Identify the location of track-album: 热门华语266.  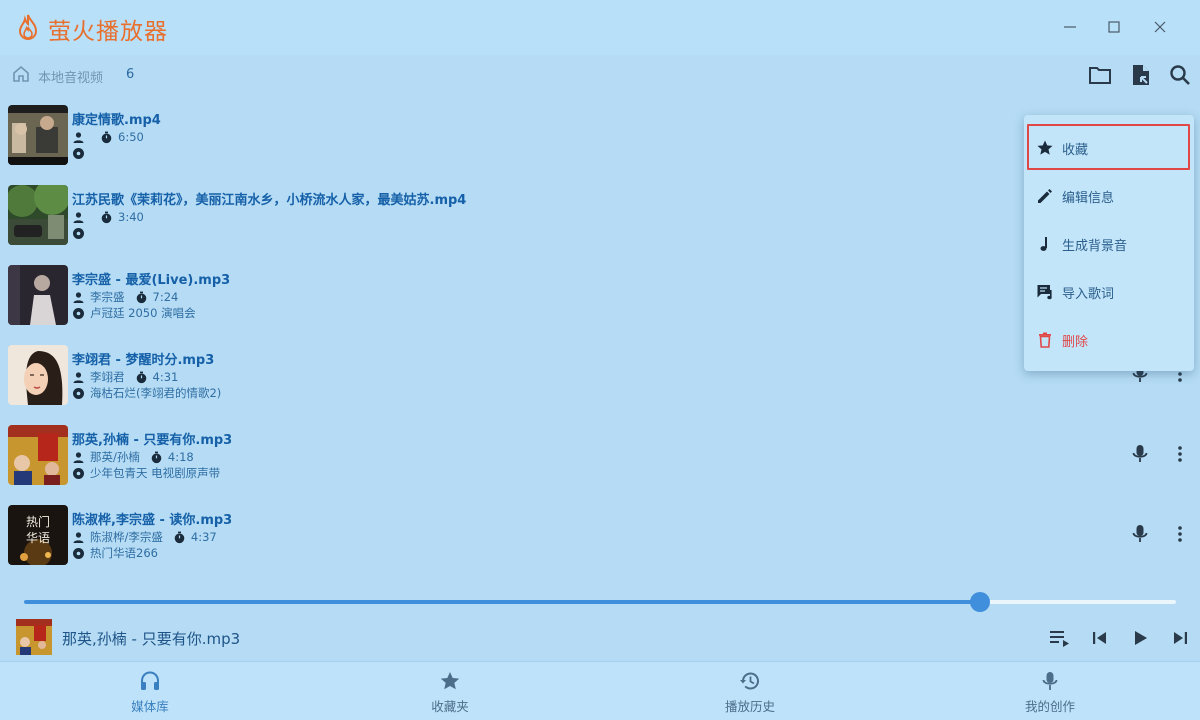
(124, 553).